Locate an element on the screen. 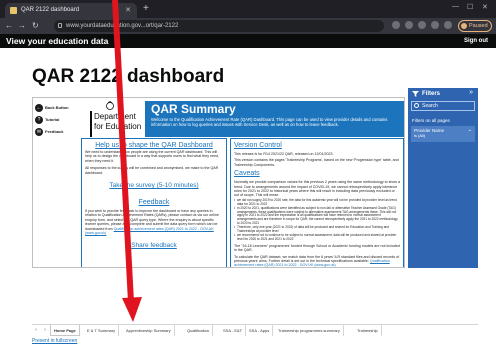 The width and height of the screenshot is (496, 348). tab-et-summary: E & T Summary is located at coordinates (102, 330).